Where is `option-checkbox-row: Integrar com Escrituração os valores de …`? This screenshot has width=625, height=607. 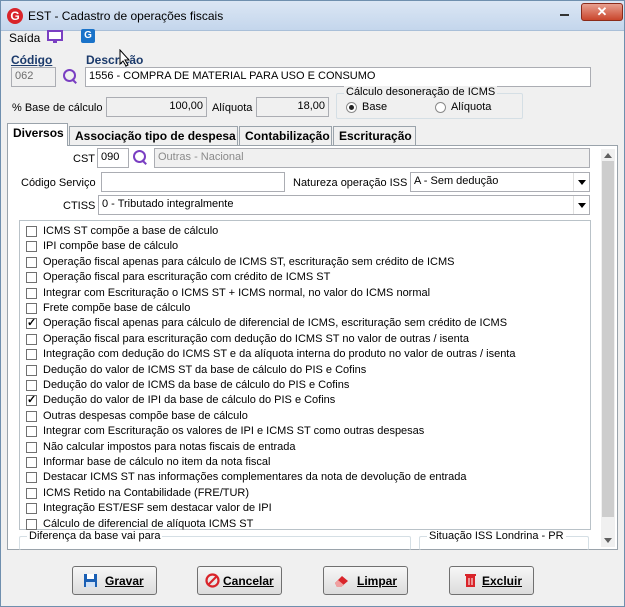 option-checkbox-row: Integrar com Escrituração os valores de … is located at coordinates (276, 431).